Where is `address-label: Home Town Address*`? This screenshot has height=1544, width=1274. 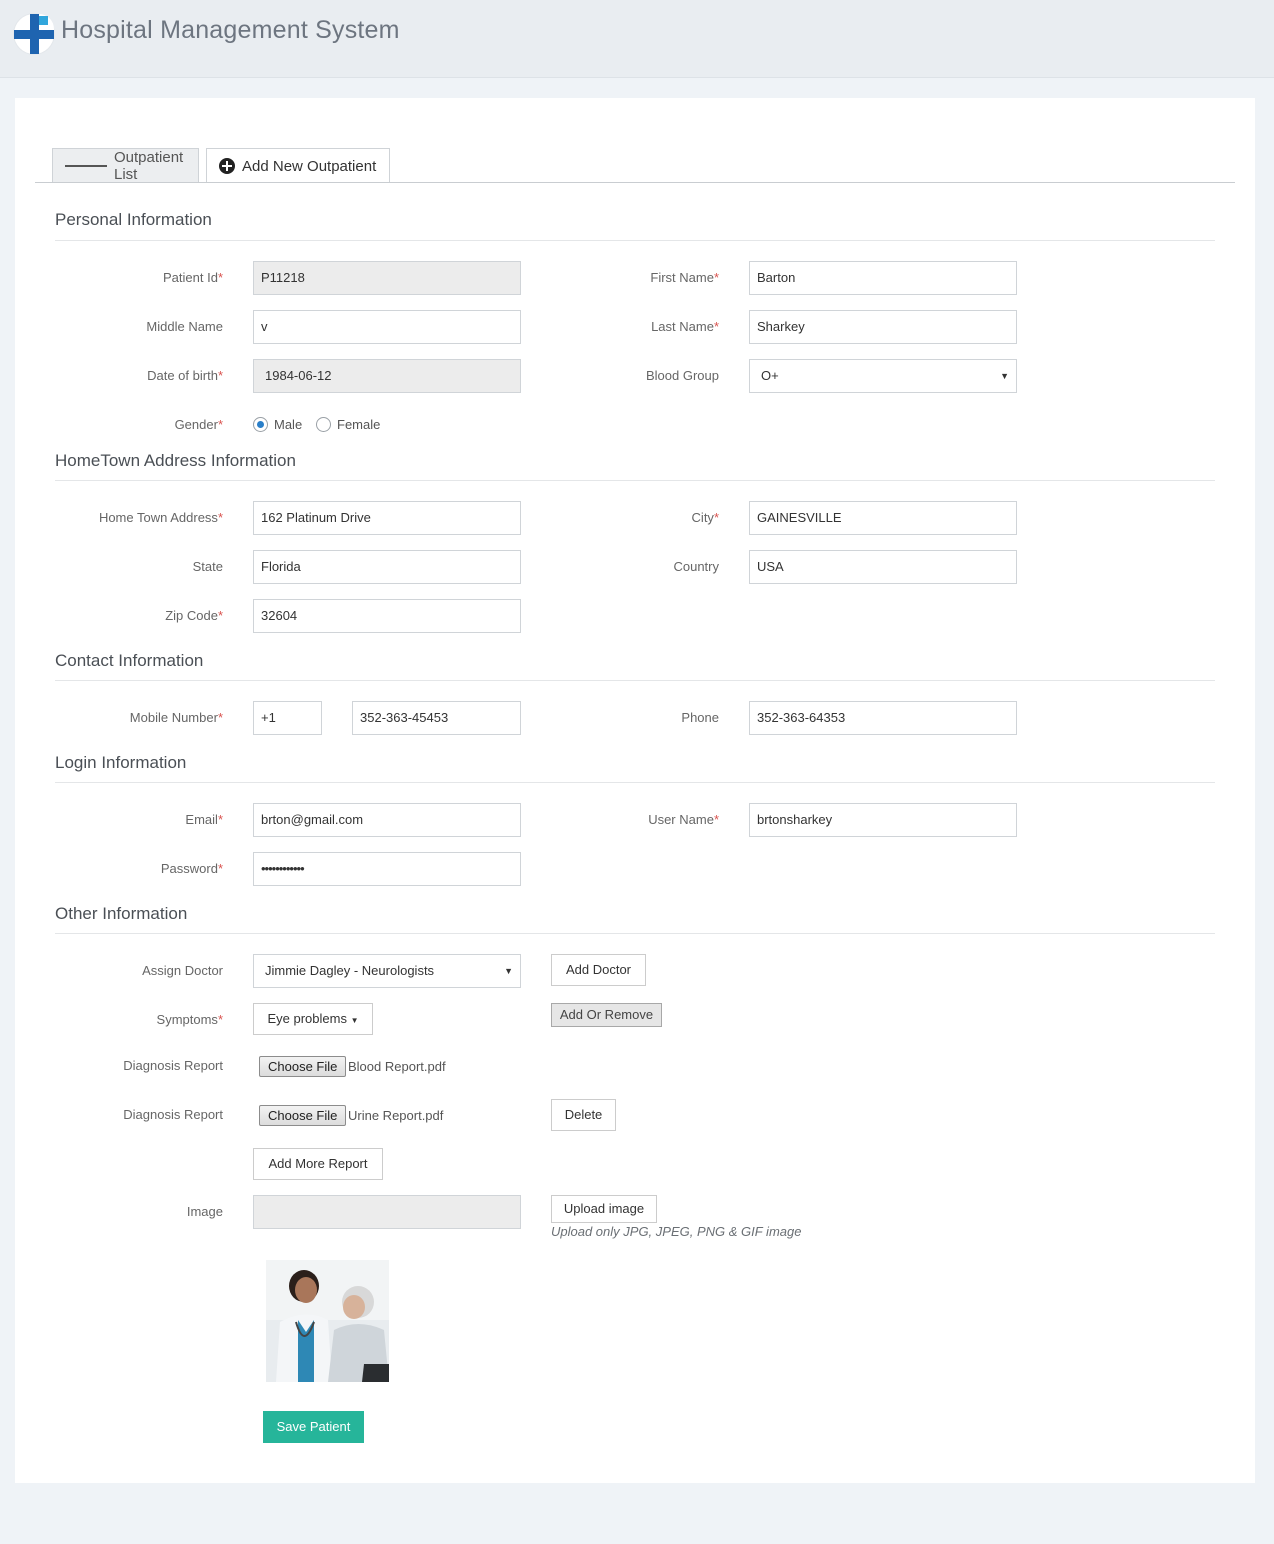 address-label: Home Town Address* is located at coordinates (160, 517).